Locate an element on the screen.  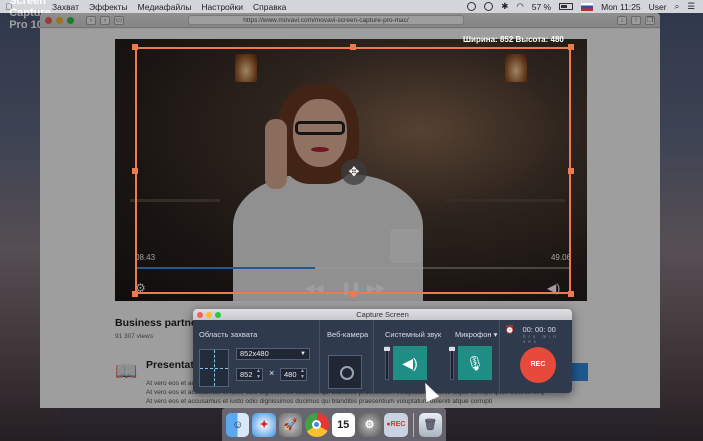
menu-item-effects: Эффекты is located at coordinates (108, 7).